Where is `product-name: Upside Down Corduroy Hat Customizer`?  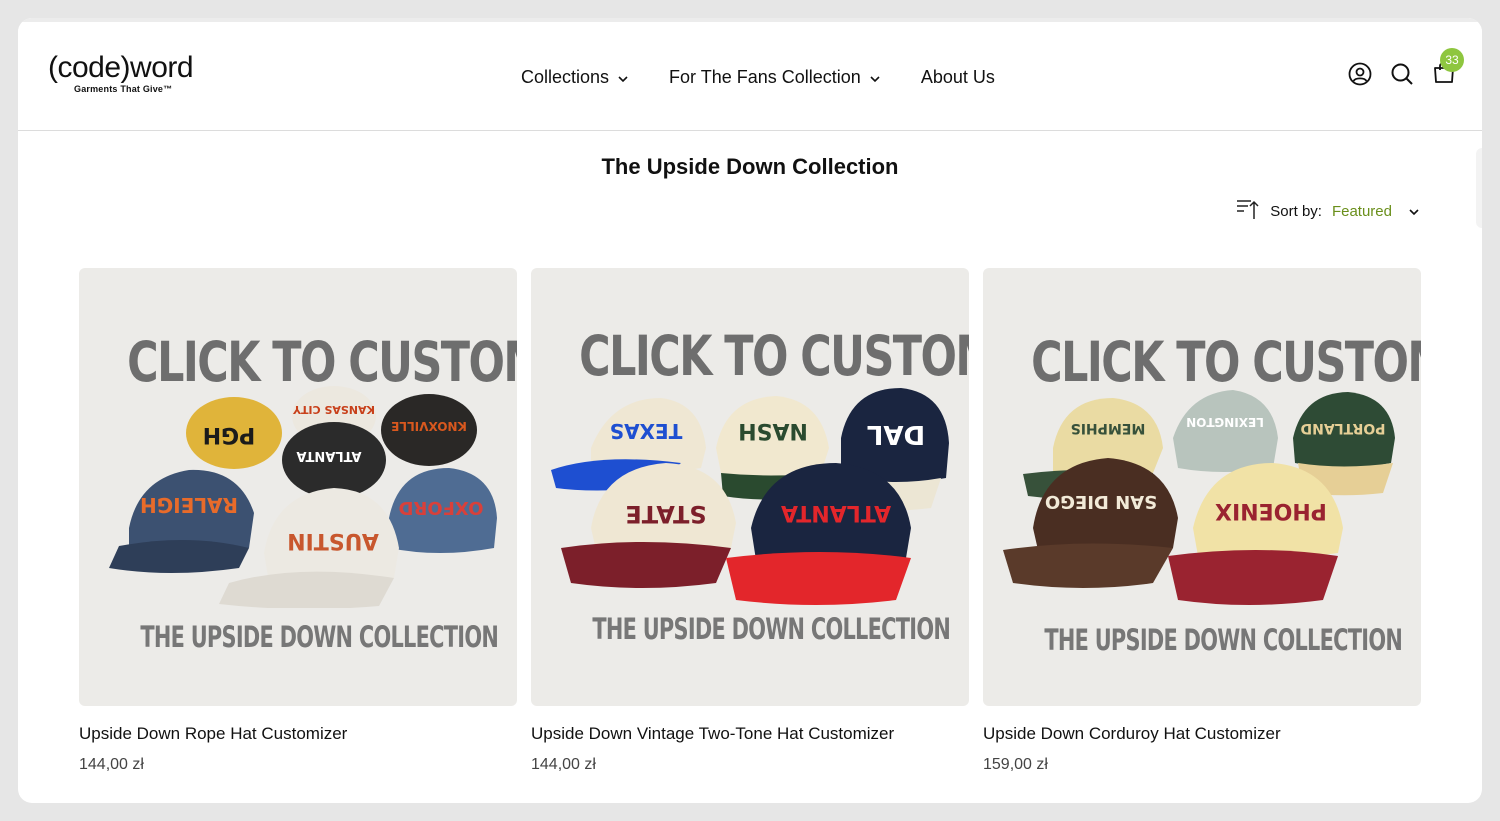
product-name: Upside Down Corduroy Hat Customizer is located at coordinates (1202, 734).